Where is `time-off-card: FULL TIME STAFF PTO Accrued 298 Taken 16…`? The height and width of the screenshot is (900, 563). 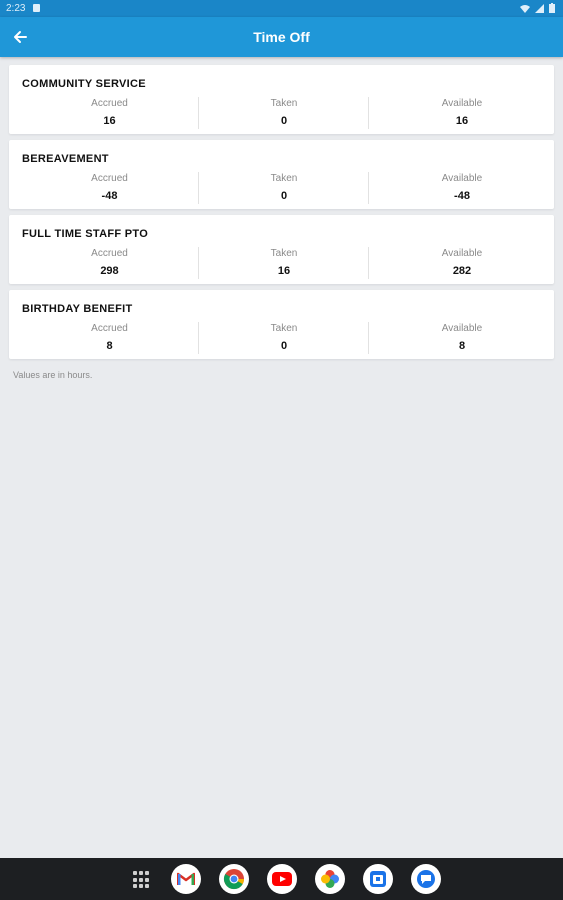 time-off-card: FULL TIME STAFF PTO Accrued 298 Taken 16… is located at coordinates (281, 249).